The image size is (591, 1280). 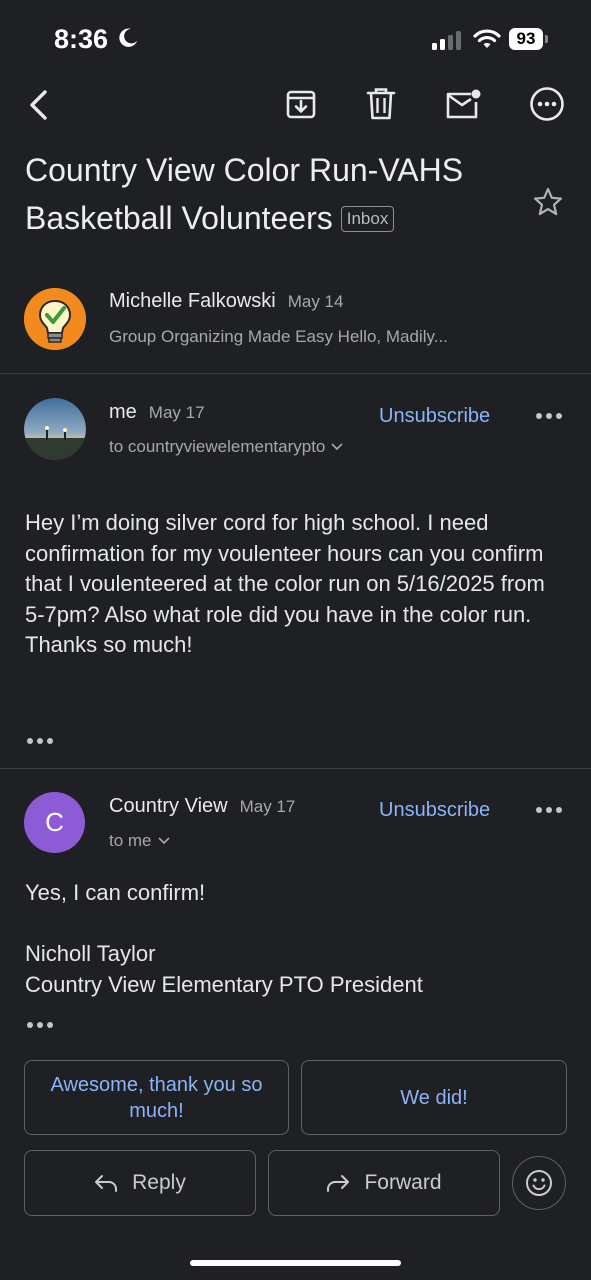 I want to click on recipient-text: to me, so click(x=130, y=840).